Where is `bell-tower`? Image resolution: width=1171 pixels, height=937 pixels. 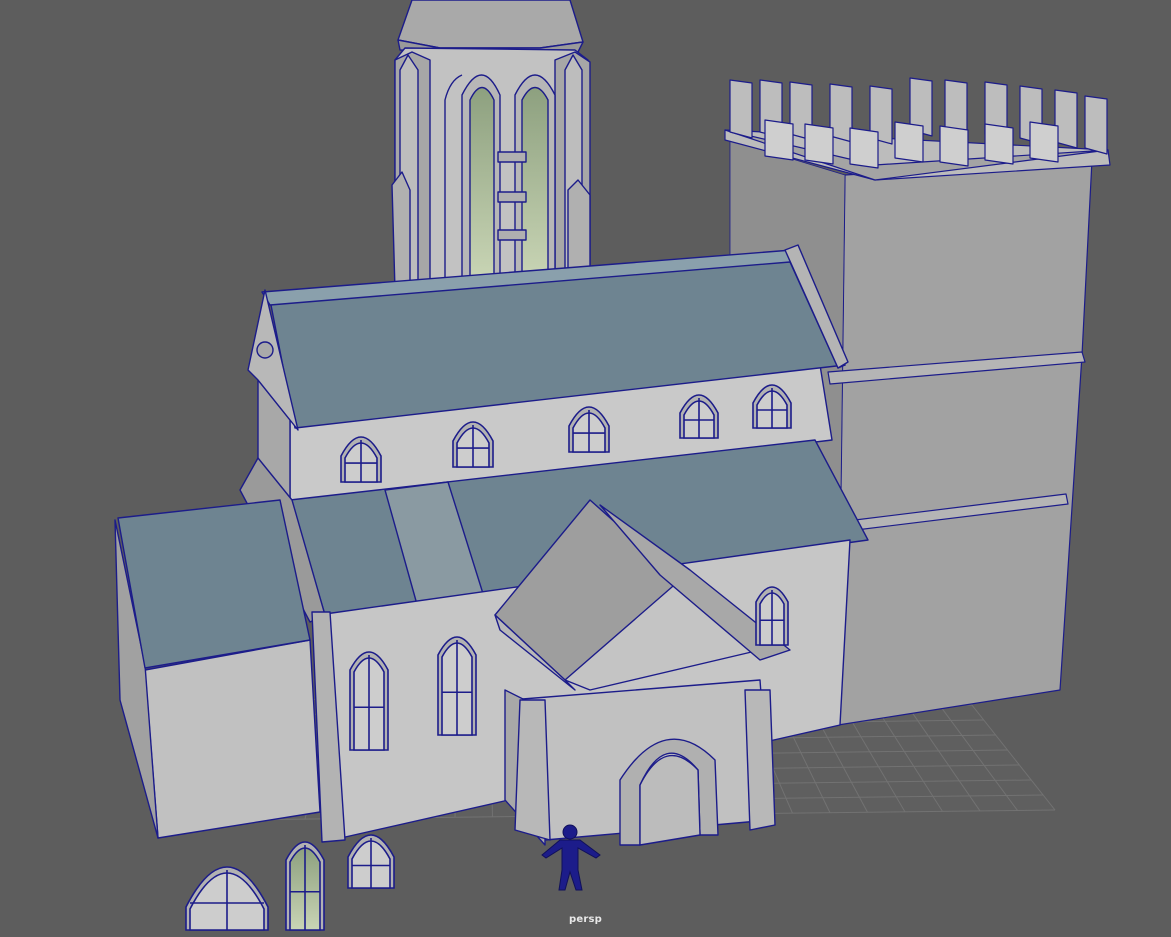
bell-tower is located at coordinates (491, 145).